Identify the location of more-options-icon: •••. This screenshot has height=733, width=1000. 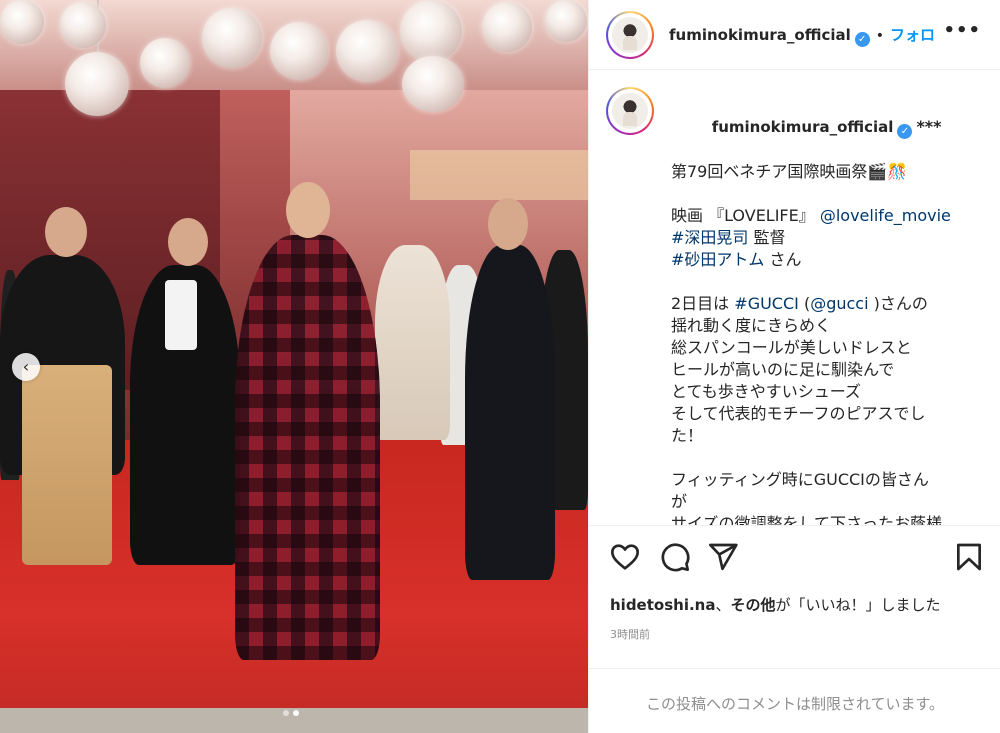
(962, 30).